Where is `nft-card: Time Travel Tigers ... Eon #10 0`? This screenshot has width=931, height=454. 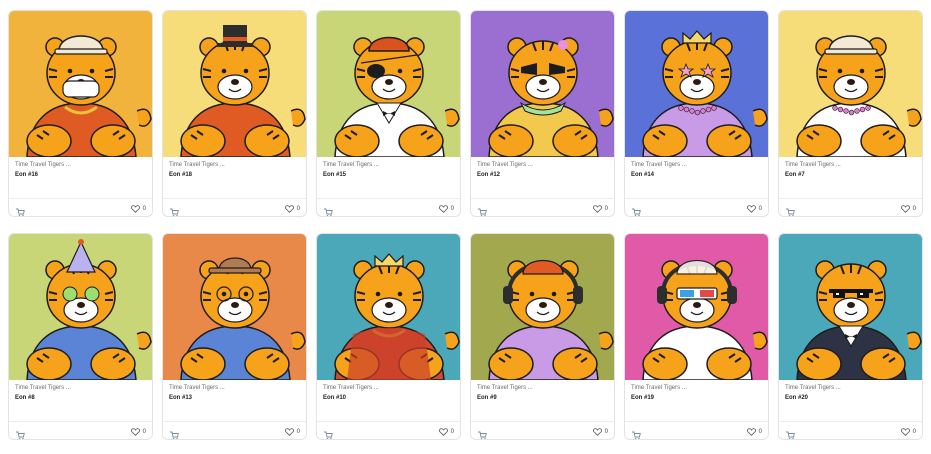
nft-card: Time Travel Tigers ... Eon #10 0 is located at coordinates (388, 336).